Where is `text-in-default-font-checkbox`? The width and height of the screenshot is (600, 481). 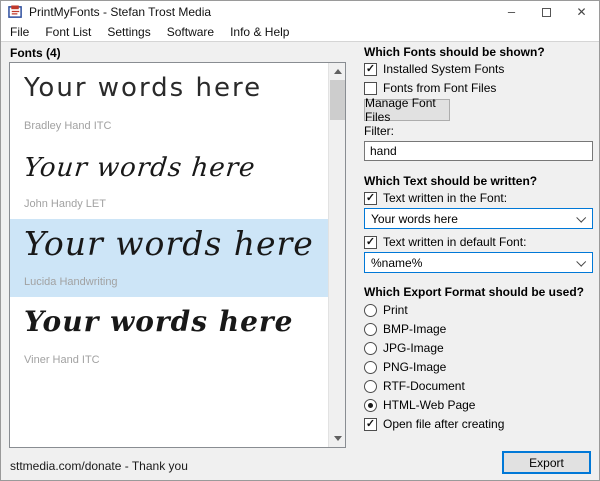
text-in-default-font-checkbox is located at coordinates (370, 242).